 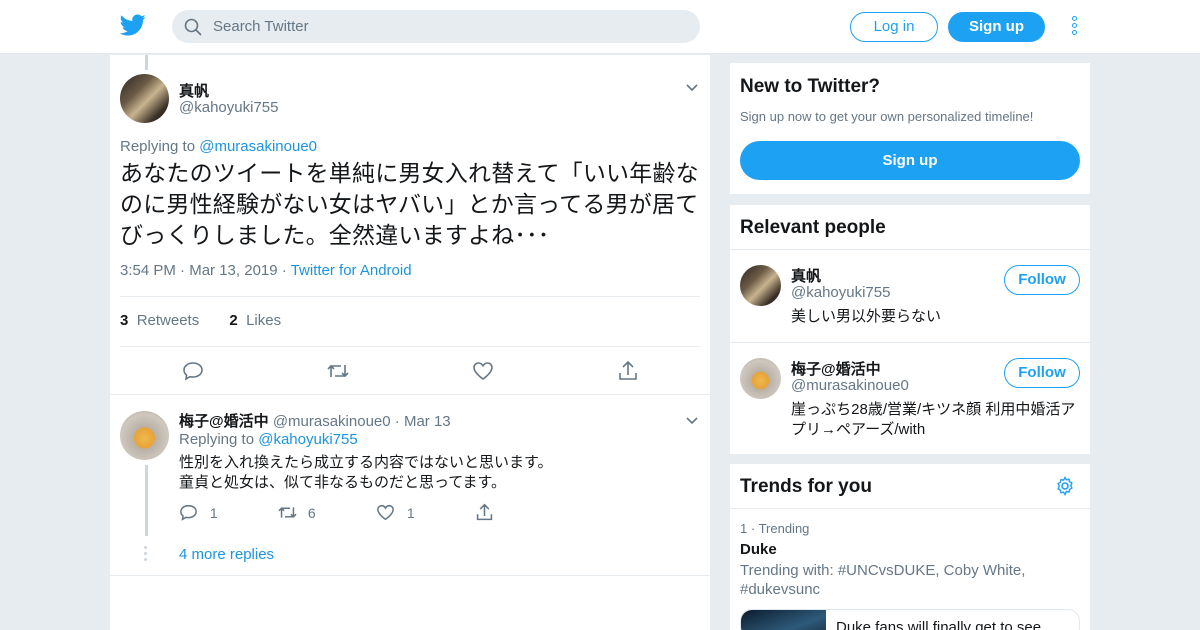 What do you see at coordinates (784, 528) in the screenshot?
I see `trend-rank-label: Trending` at bounding box center [784, 528].